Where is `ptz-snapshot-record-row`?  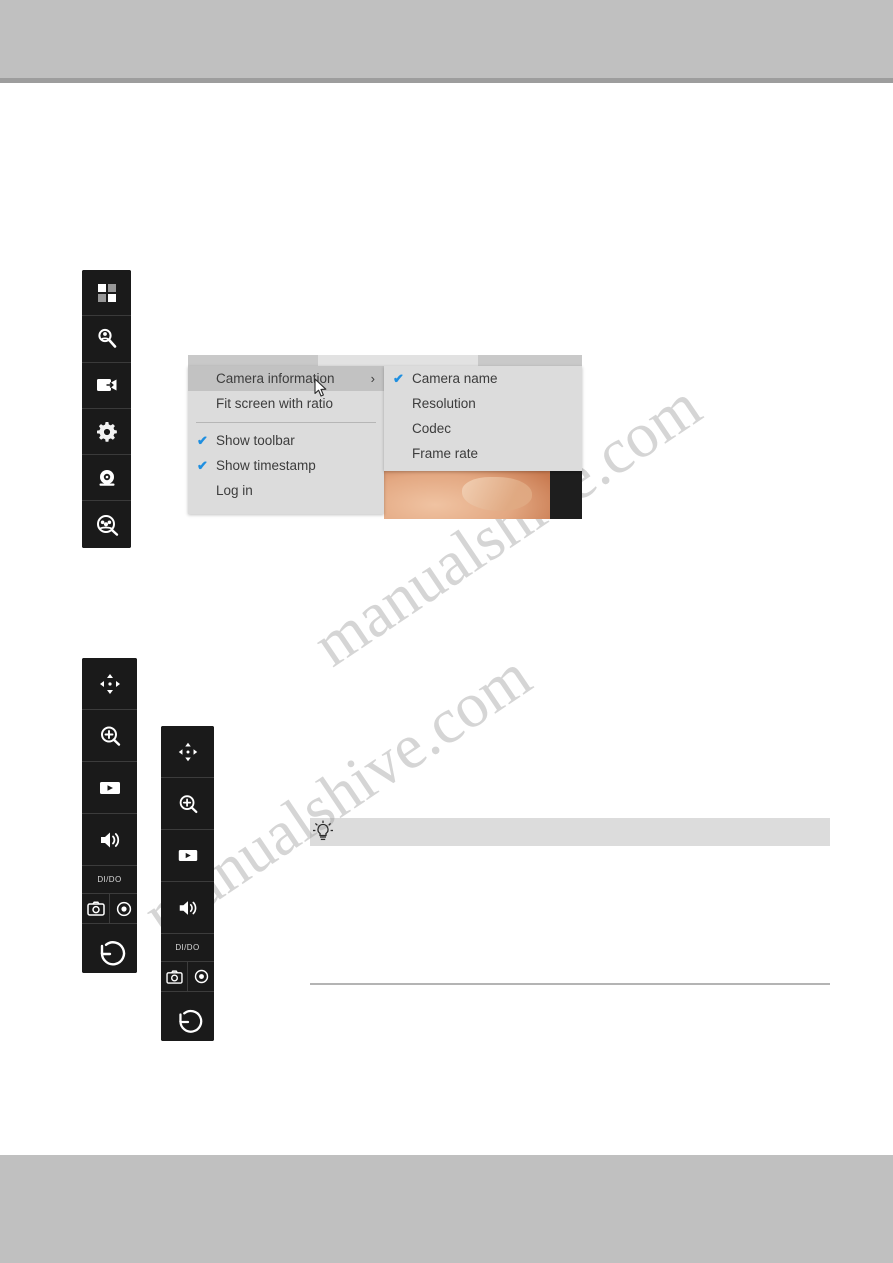 ptz-snapshot-record-row is located at coordinates (109, 909).